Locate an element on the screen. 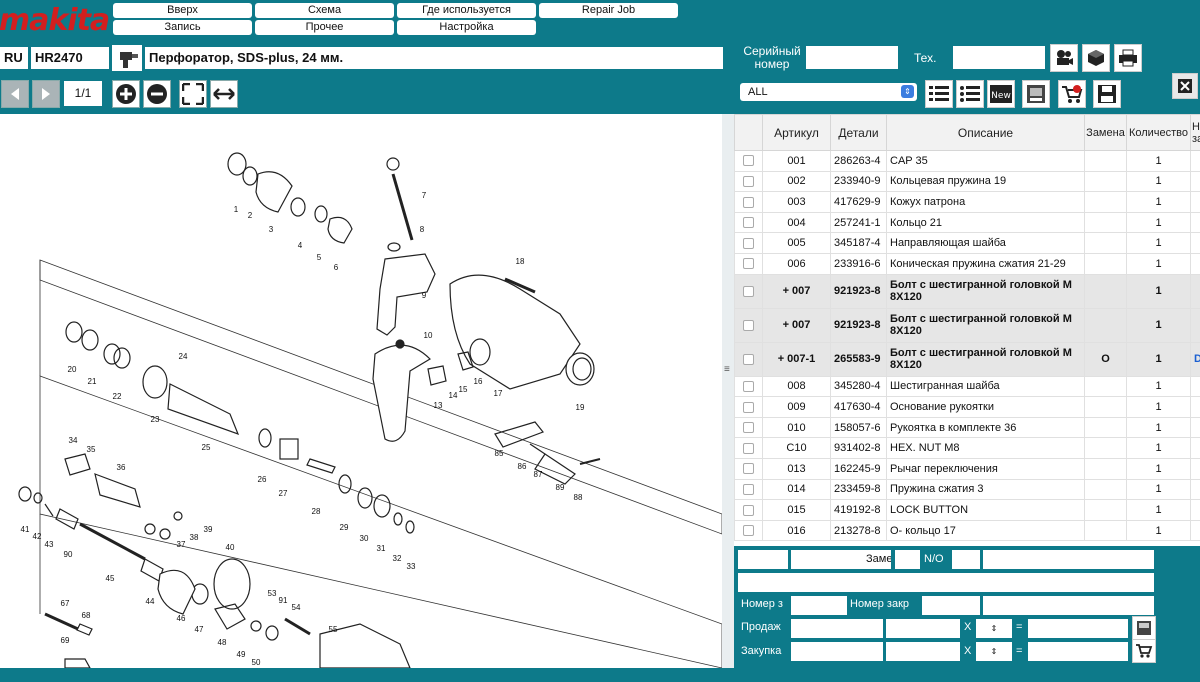  diagram-callout-55: 55 is located at coordinates (333, 629).